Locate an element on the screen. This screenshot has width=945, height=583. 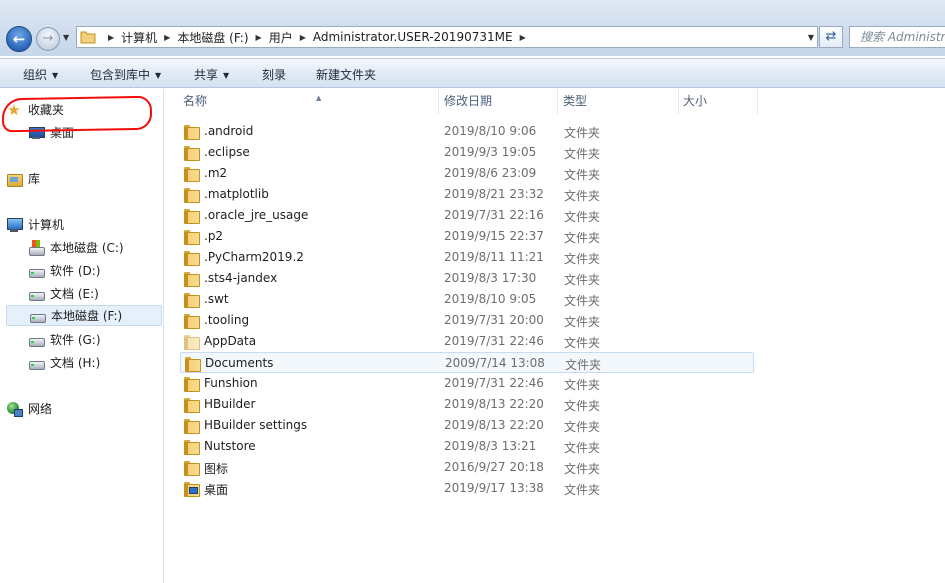
file-row: HBuilder settings 2019/8/13 22:20 文件夹 is located at coordinates (467, 425).